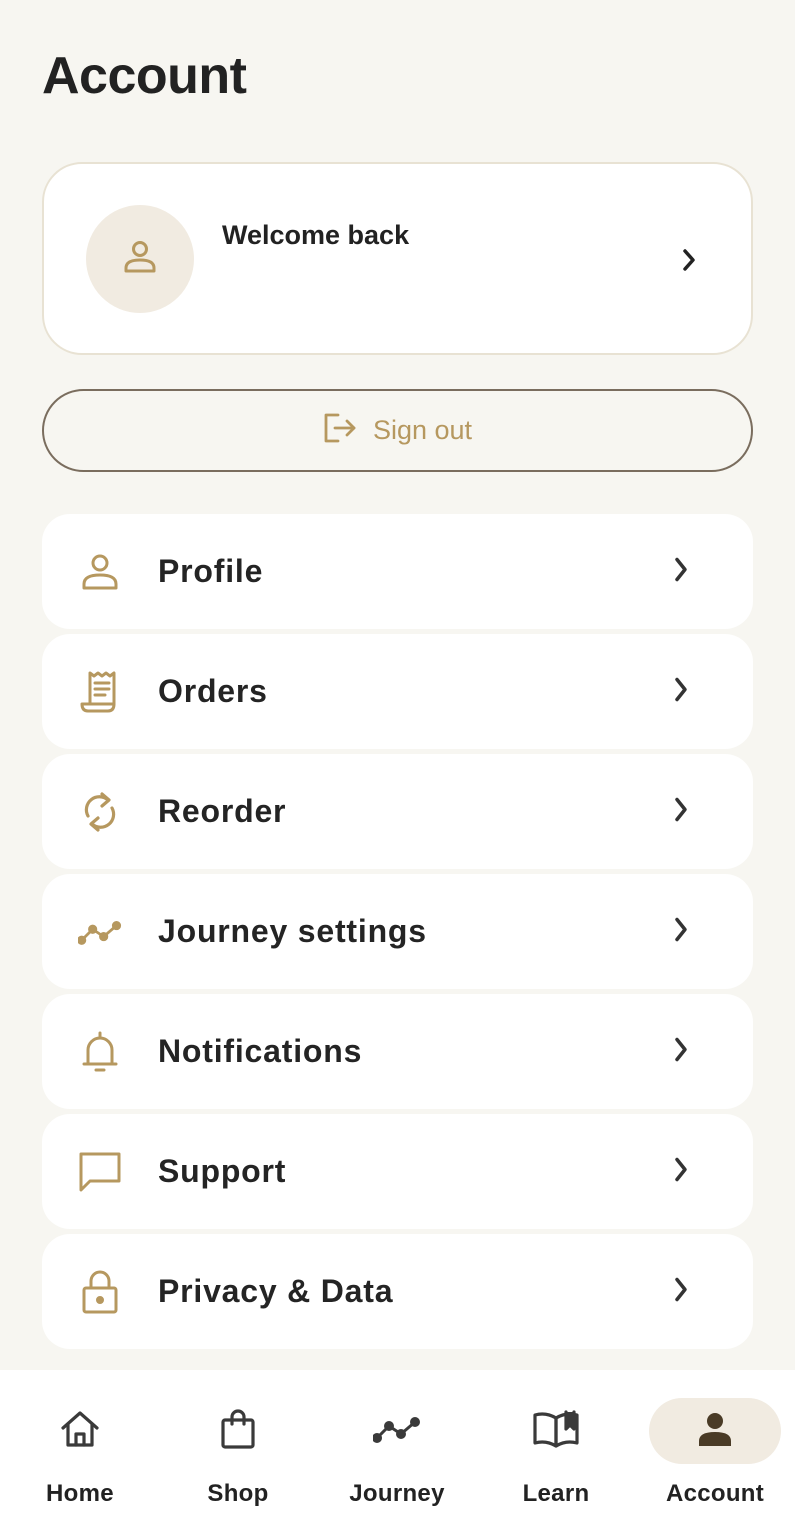 This screenshot has height=1536, width=795. I want to click on bell-icon, so click(100, 1052).